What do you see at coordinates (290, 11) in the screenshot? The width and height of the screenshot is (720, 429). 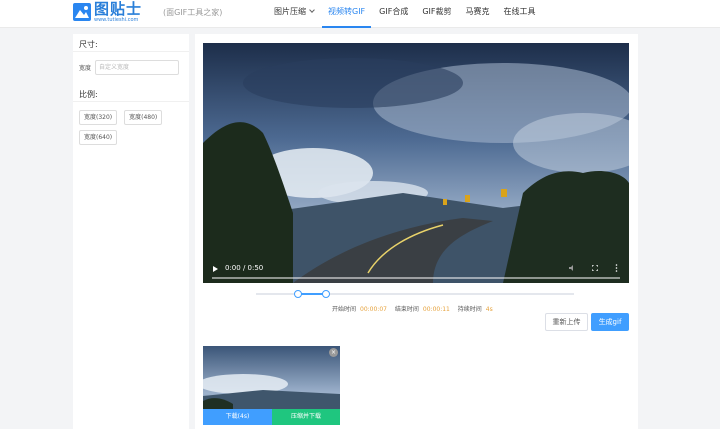 I see `nav-label: 图片压缩` at bounding box center [290, 11].